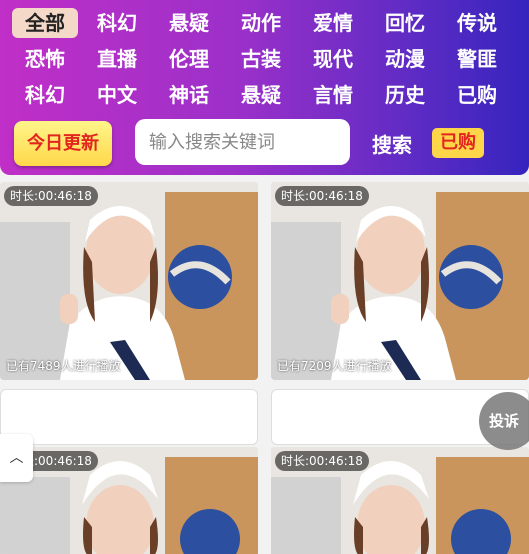 Image resolution: width=529 pixels, height=554 pixels. Describe the element at coordinates (63, 143) in the screenshot. I see `today-update-button: 今日更新` at that location.